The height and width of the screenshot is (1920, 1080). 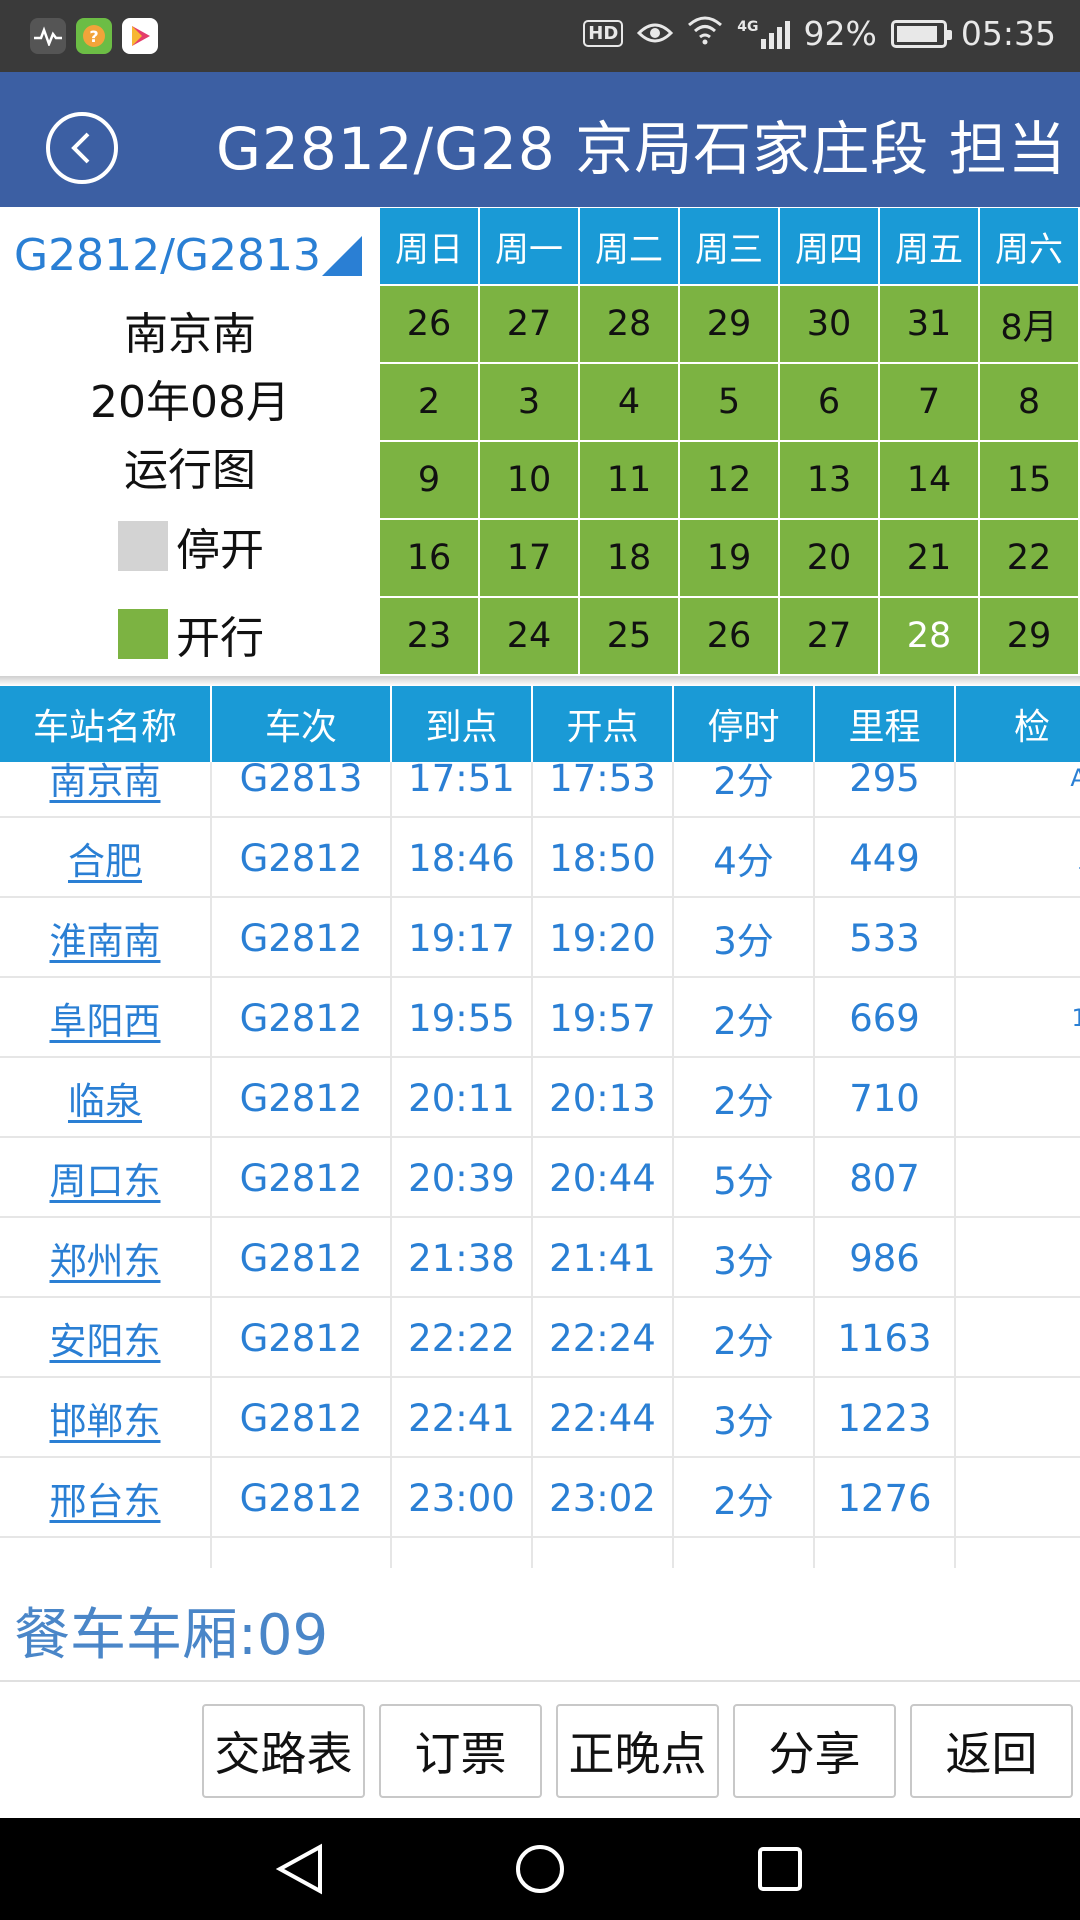 What do you see at coordinates (530, 558) in the screenshot?
I see `calendar-day: 17` at bounding box center [530, 558].